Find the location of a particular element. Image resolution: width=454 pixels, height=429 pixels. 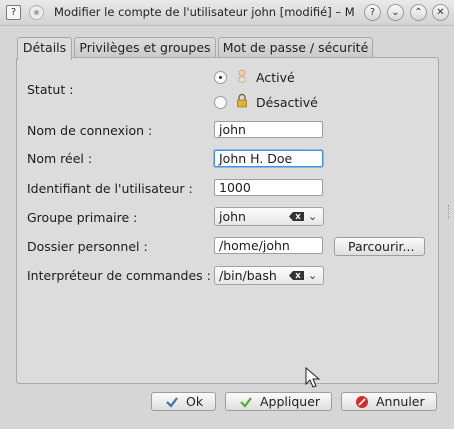

cancel-button-label: Annuler is located at coordinates (400, 401).